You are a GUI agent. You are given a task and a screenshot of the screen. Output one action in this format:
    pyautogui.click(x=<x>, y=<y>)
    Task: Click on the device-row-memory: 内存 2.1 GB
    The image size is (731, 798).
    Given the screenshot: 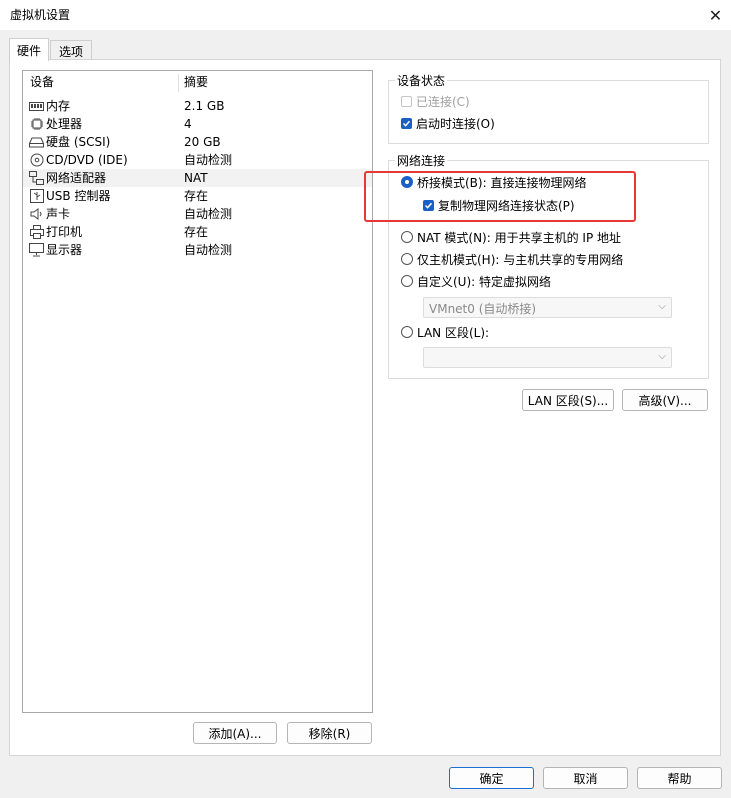 What is the action you would take?
    pyautogui.click(x=197, y=106)
    